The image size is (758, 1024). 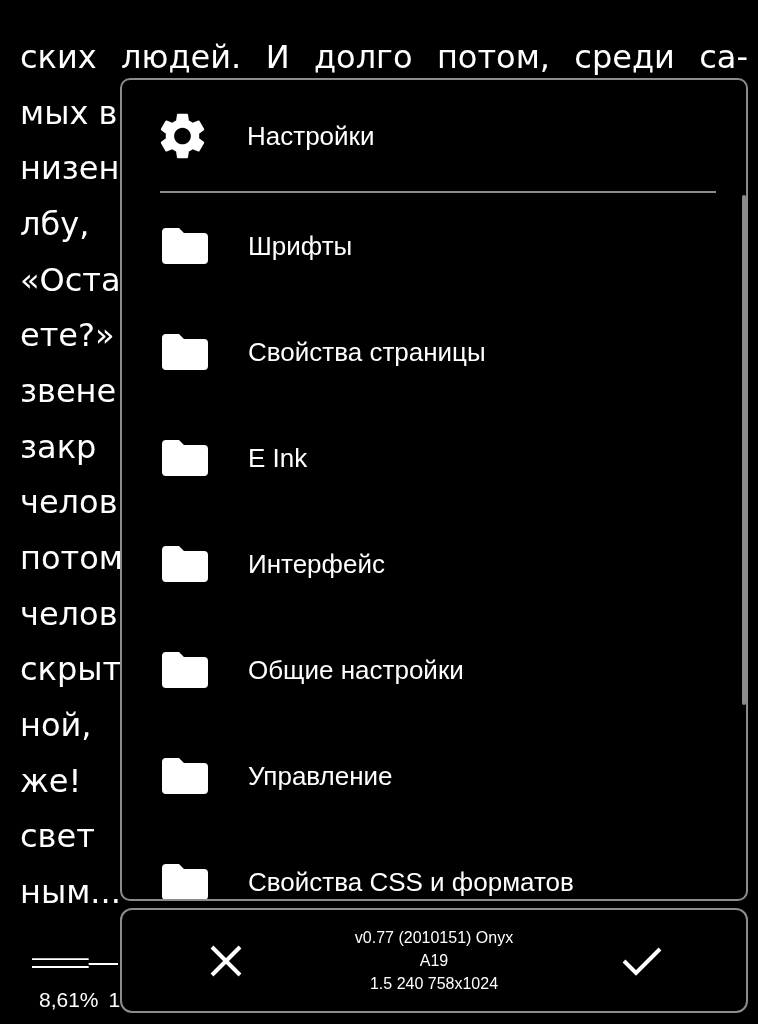 I want to click on settings-category-item: Шрифты, so click(x=432, y=246).